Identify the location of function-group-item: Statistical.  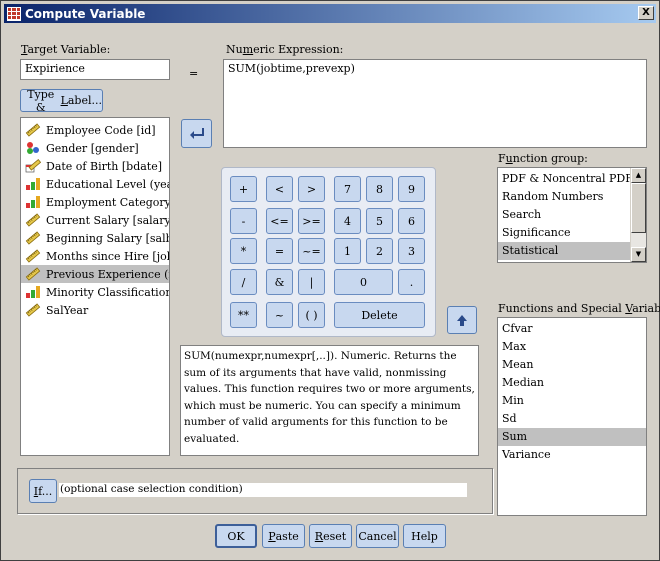
(564, 251).